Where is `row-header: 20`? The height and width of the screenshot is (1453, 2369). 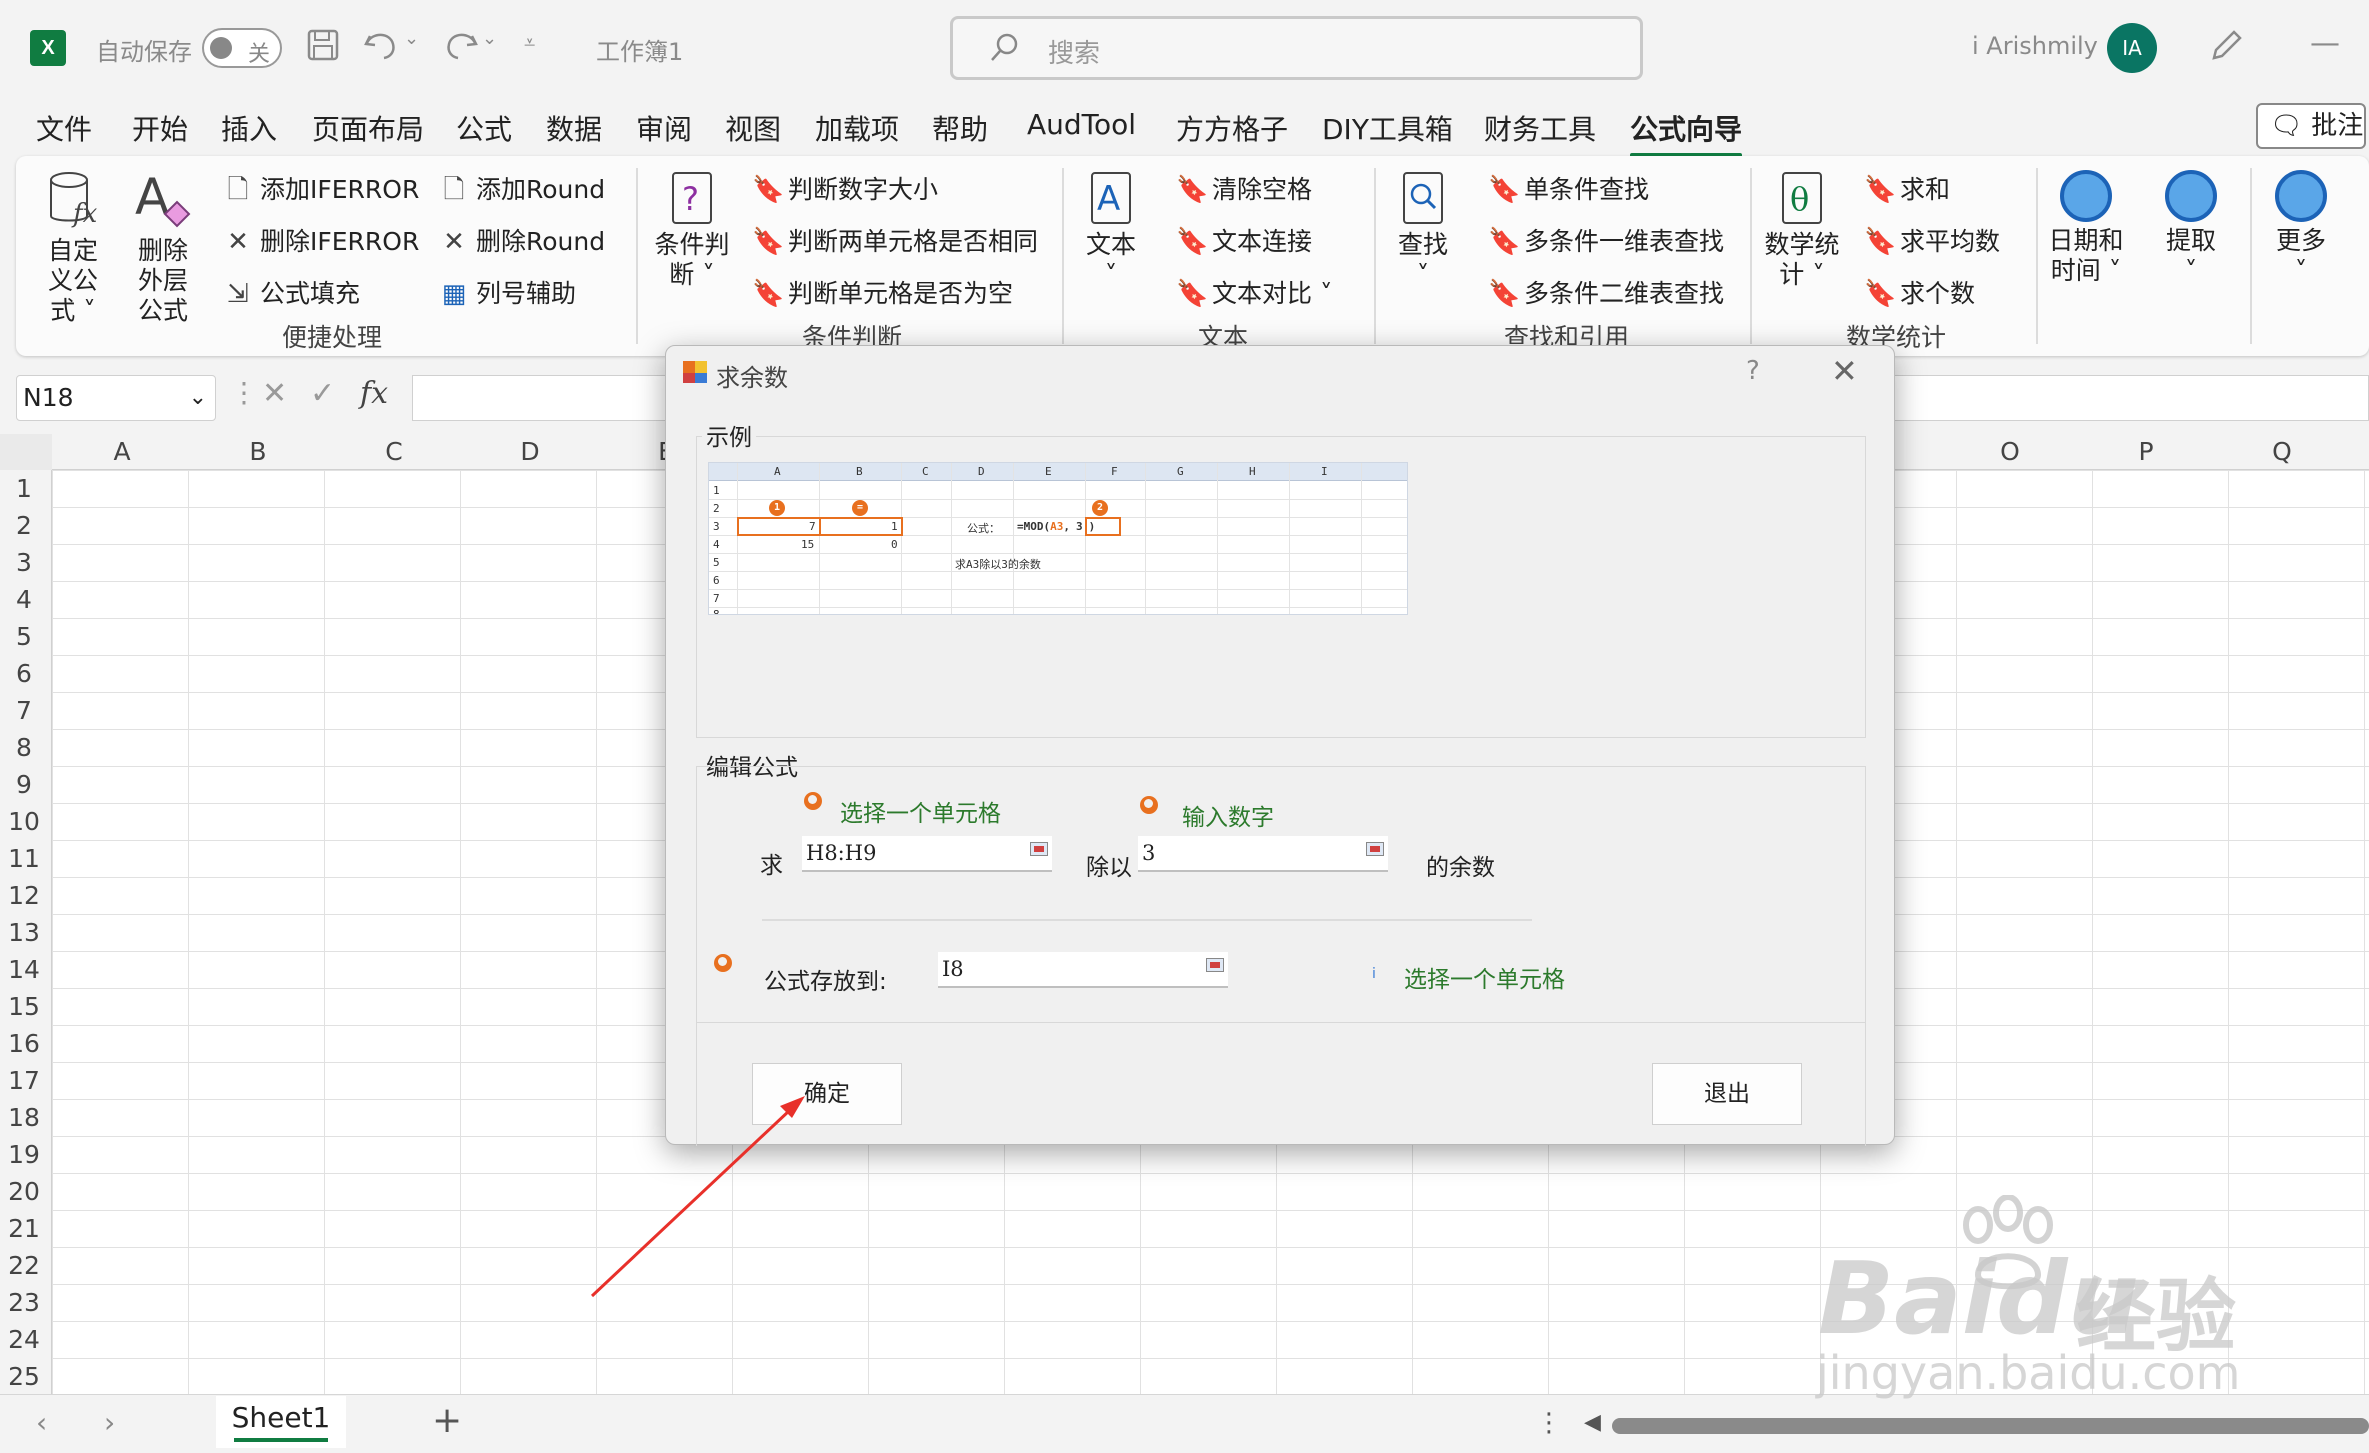
row-header: 20 is located at coordinates (24, 1191).